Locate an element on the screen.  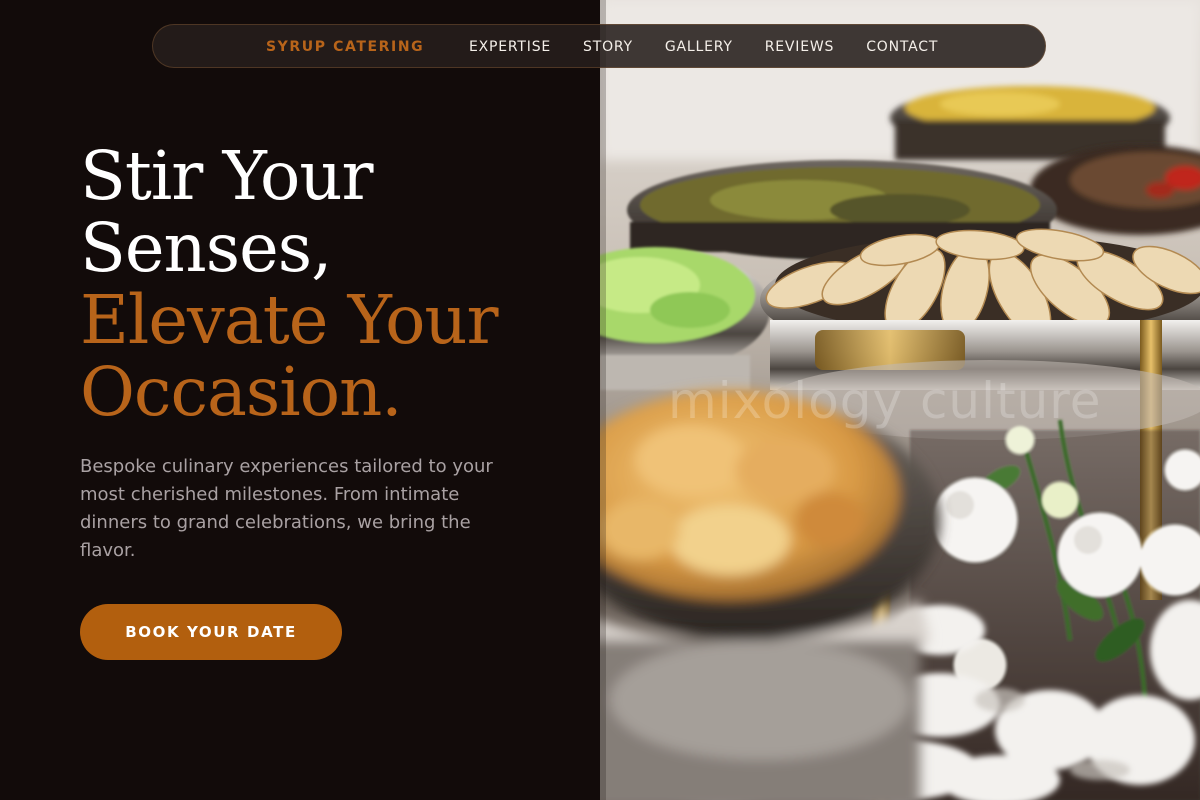
nav-link-gallery: GALLERY is located at coordinates (699, 47).